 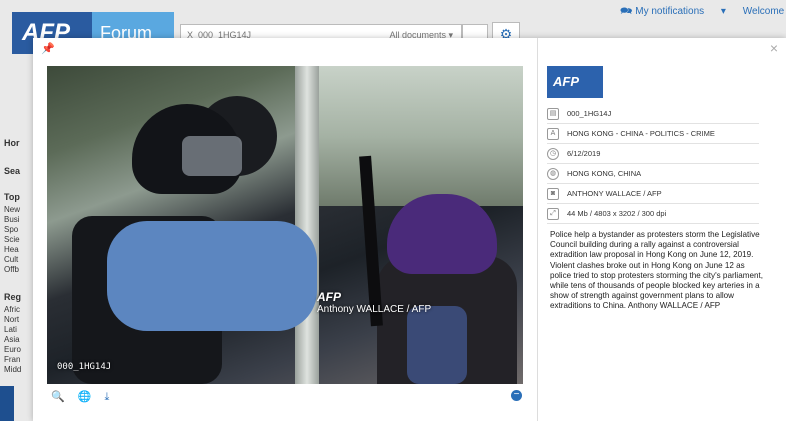 What do you see at coordinates (48, 48) in the screenshot?
I see `pin-icon: 📌` at bounding box center [48, 48].